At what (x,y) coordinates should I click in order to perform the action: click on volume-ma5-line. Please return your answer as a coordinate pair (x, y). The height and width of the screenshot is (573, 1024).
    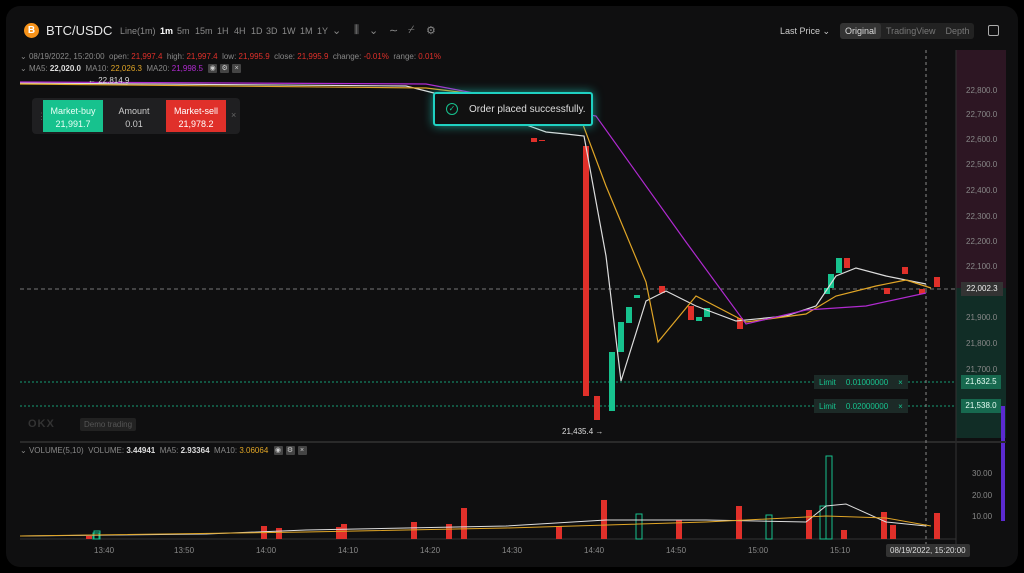
    Looking at the image, I should click on (473, 520).